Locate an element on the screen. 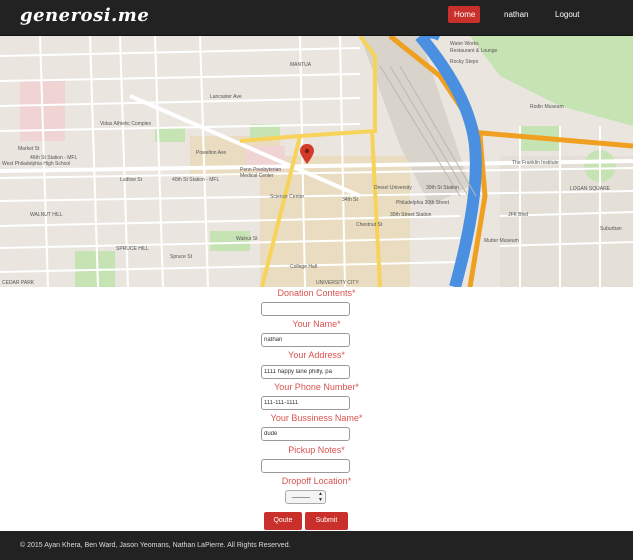 The image size is (633, 560). map-label-ludlow: Ludlow St is located at coordinates (131, 180).